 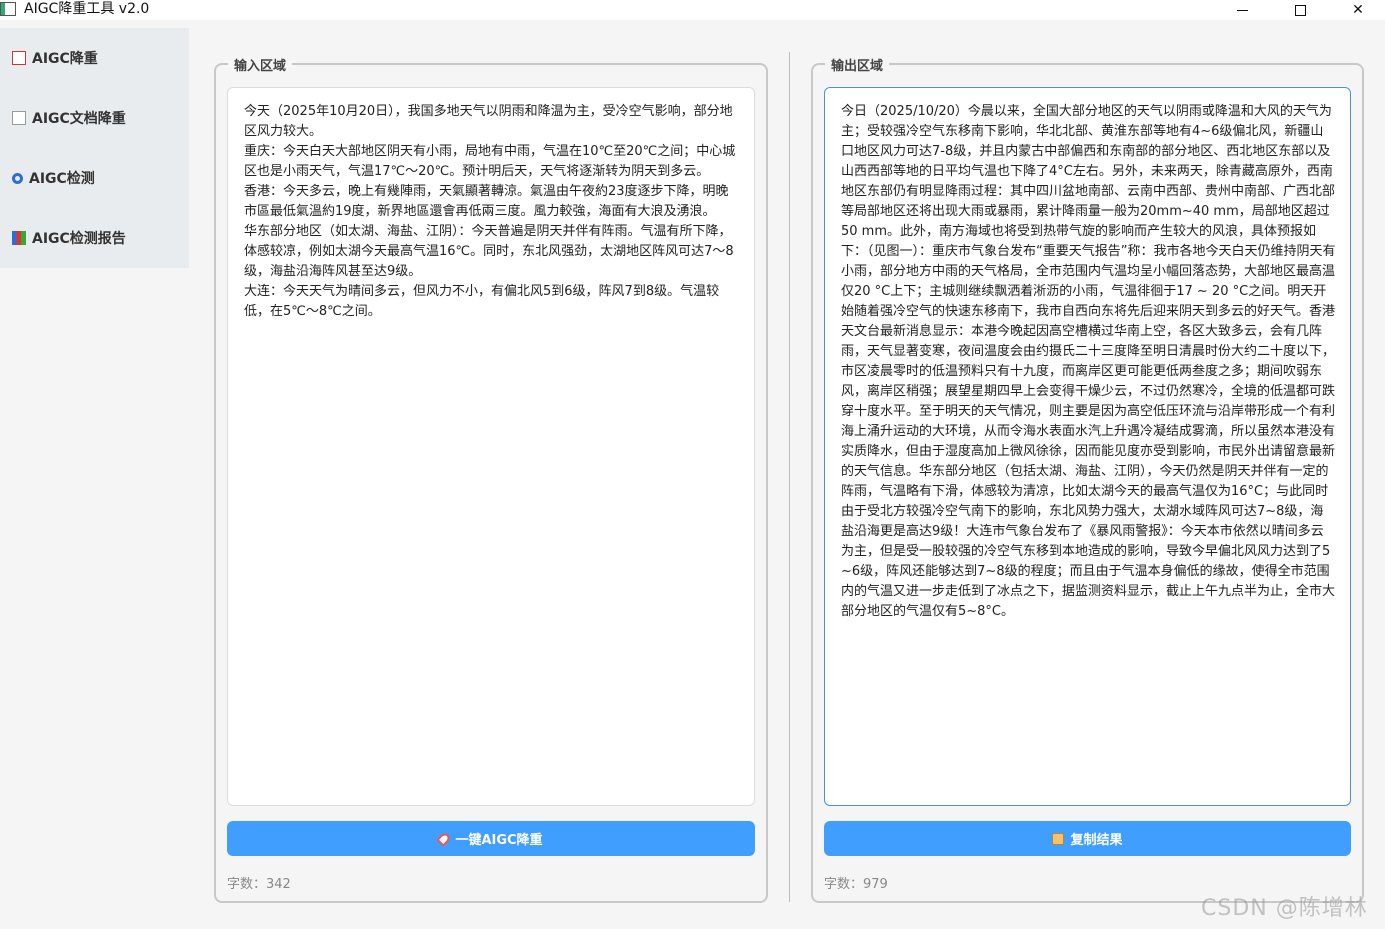 What do you see at coordinates (789, 477) in the screenshot?
I see `panel-divider` at bounding box center [789, 477].